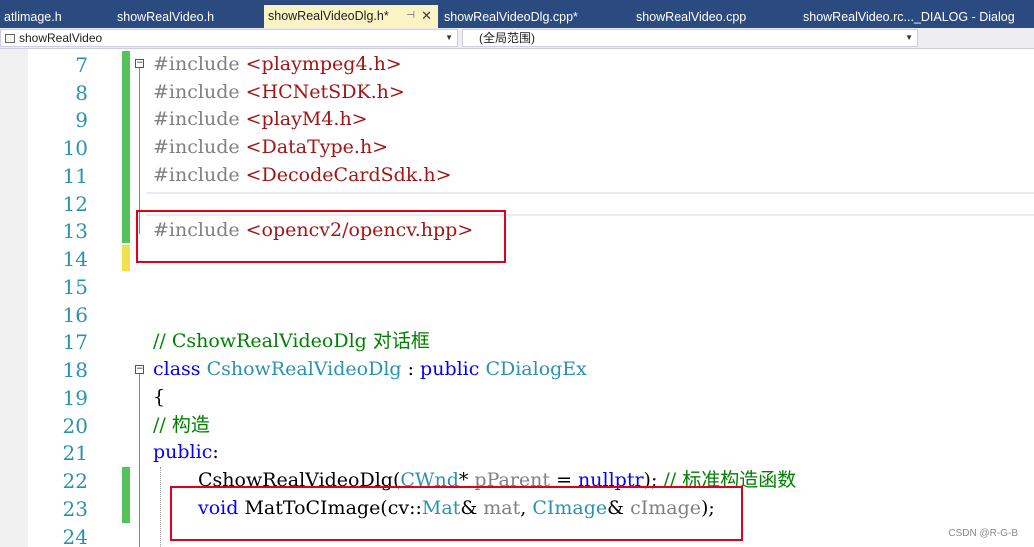 Image resolution: width=1034 pixels, height=547 pixels. I want to click on tab-showrealvideodlg-cpp: showRealVideoDlg.cpp*, so click(535, 17).